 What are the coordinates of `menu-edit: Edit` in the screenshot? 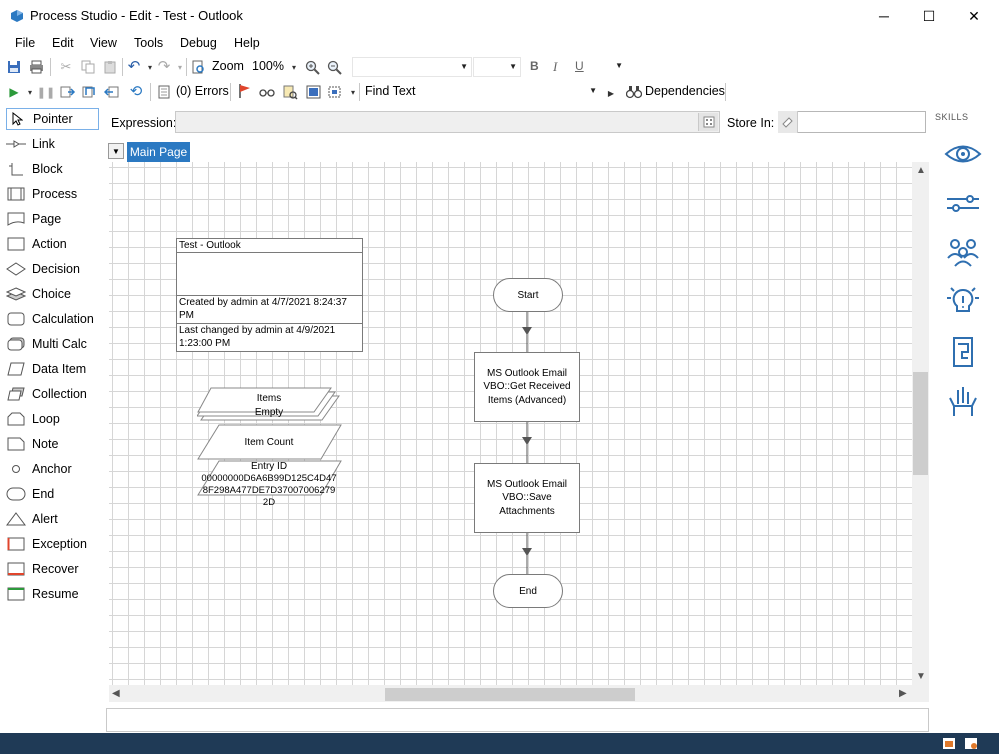 It's located at (63, 43).